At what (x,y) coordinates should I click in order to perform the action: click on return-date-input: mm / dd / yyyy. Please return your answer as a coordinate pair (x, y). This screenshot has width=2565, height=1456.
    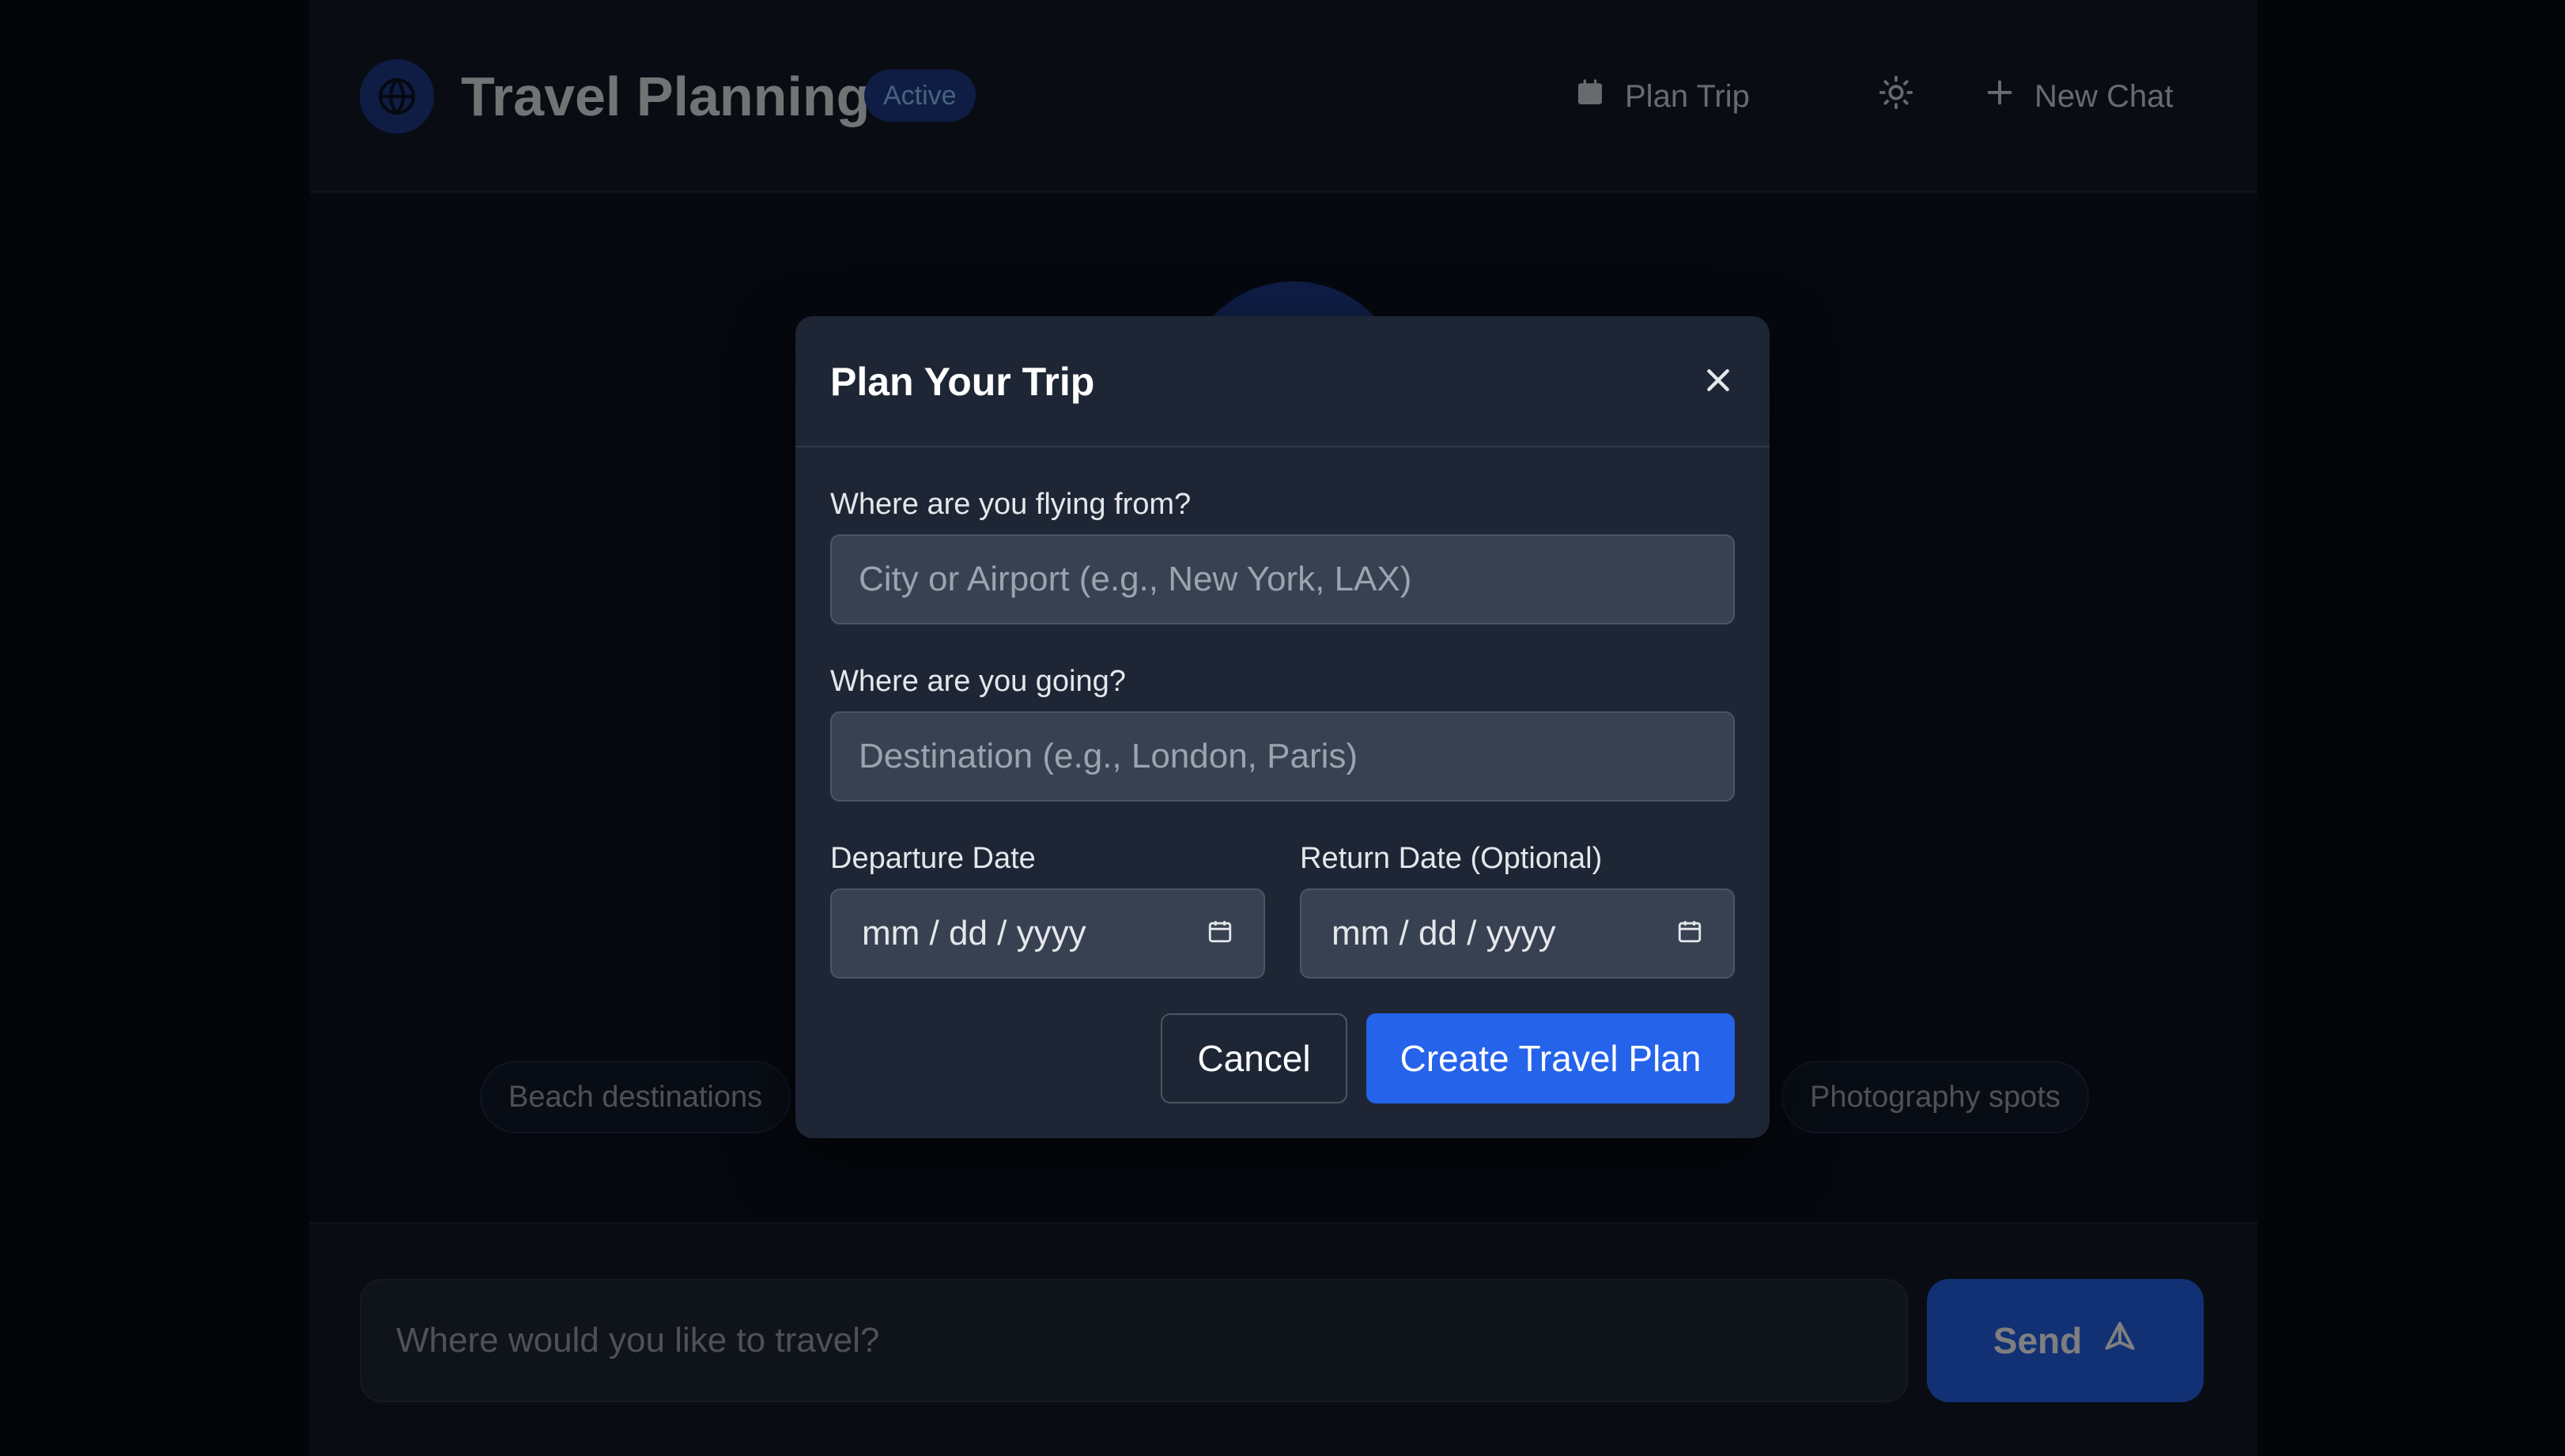
    Looking at the image, I should click on (1518, 934).